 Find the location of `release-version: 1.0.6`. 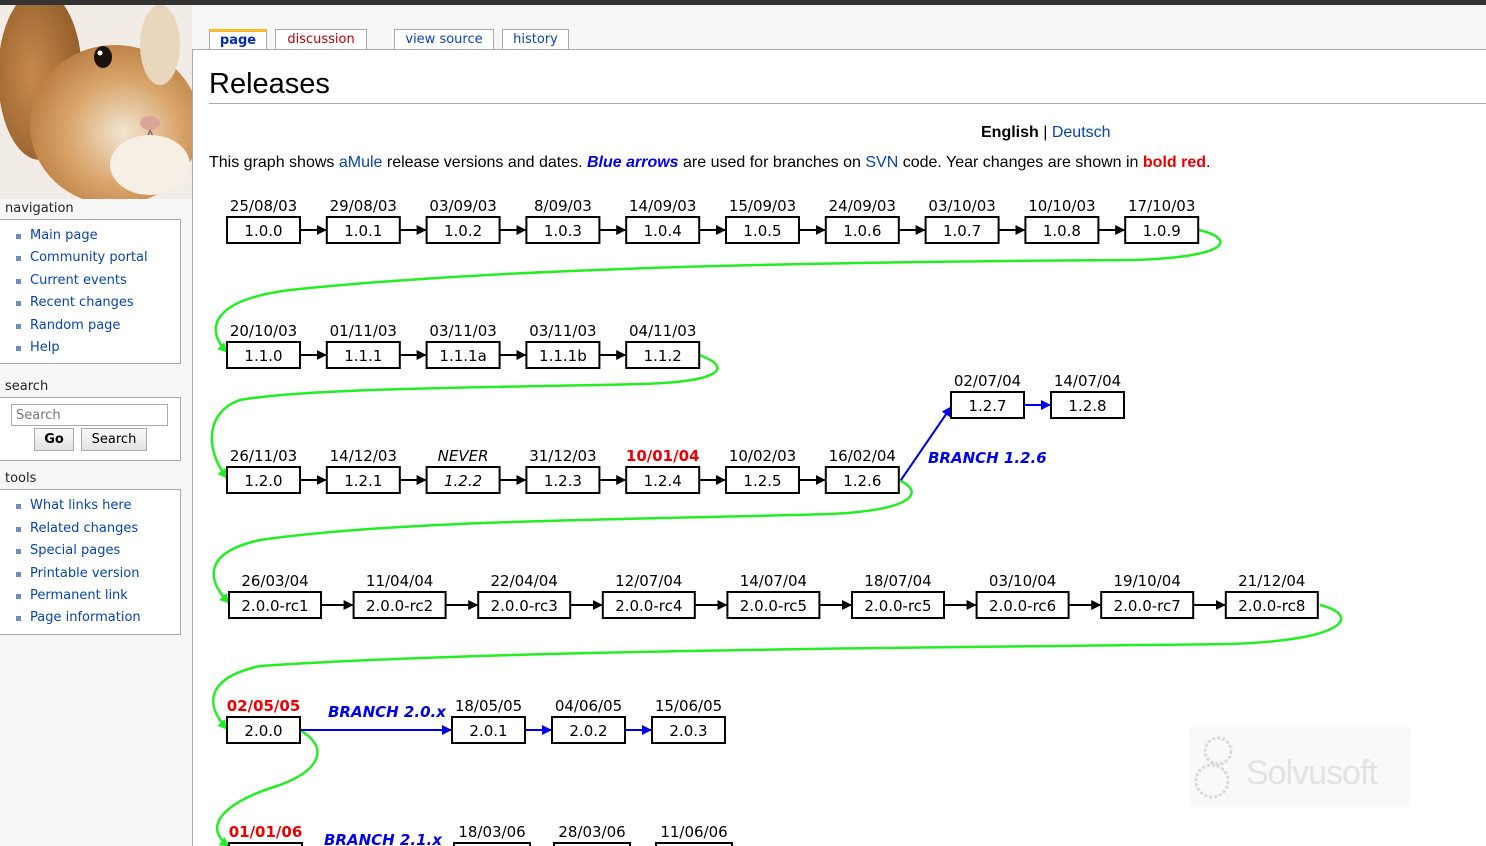

release-version: 1.0.6 is located at coordinates (862, 231).